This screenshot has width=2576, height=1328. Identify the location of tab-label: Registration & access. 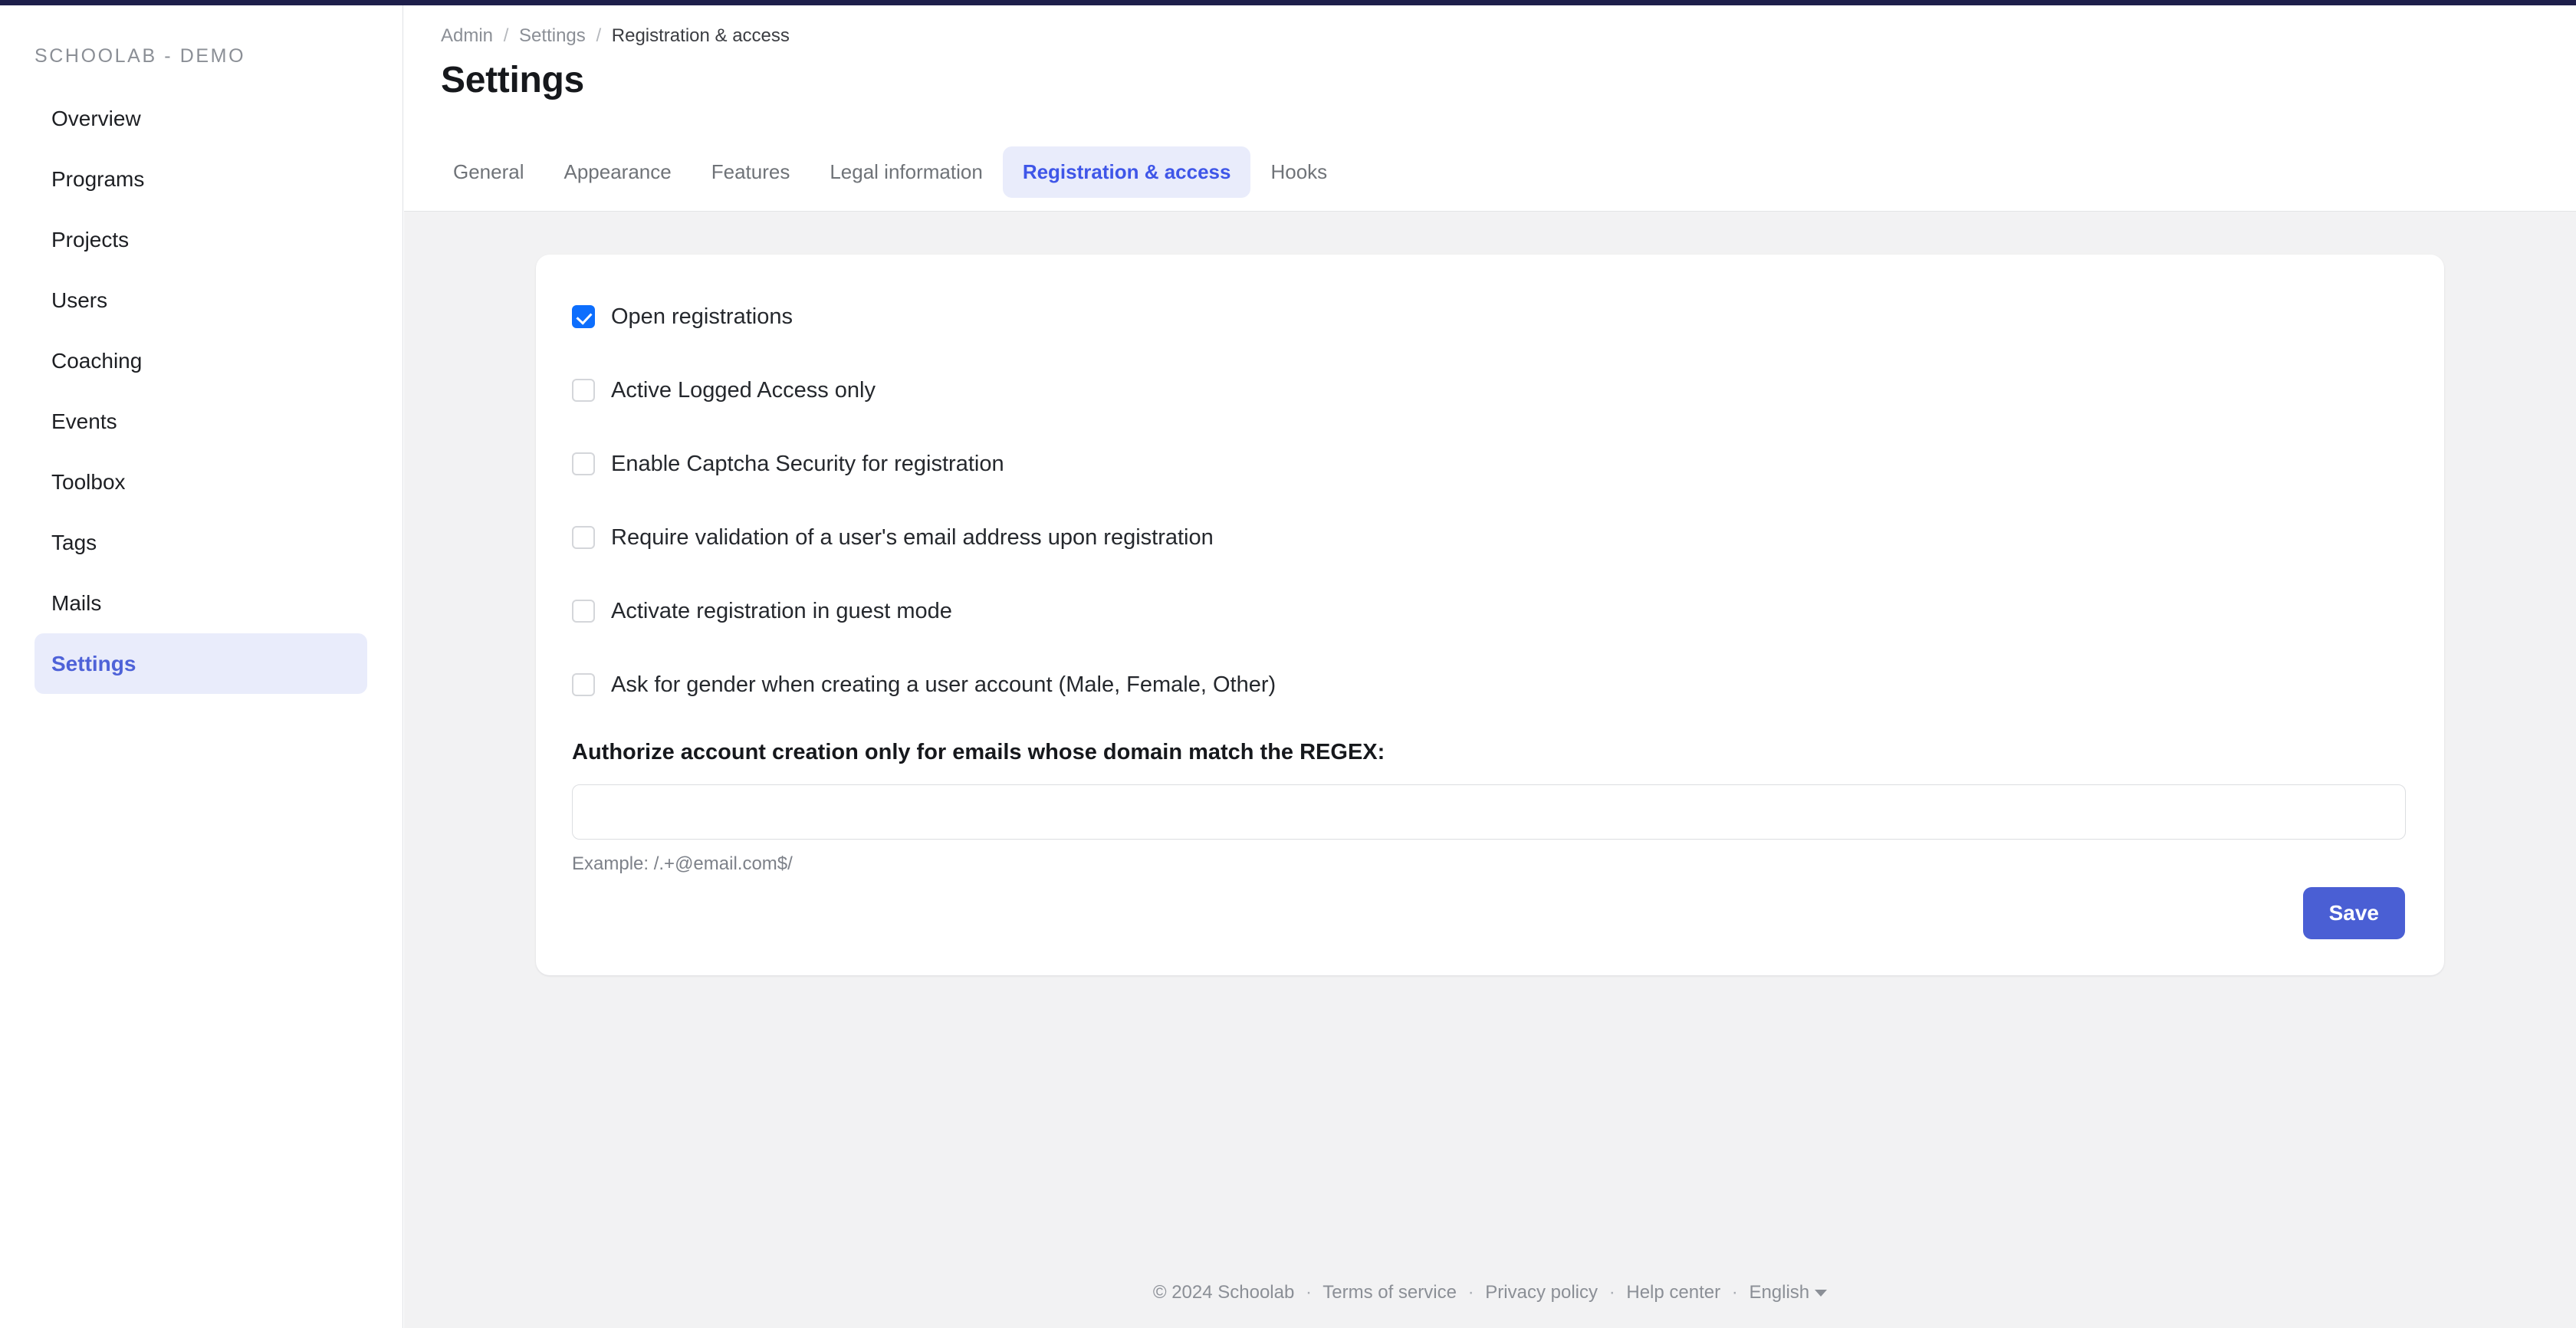
(1126, 171).